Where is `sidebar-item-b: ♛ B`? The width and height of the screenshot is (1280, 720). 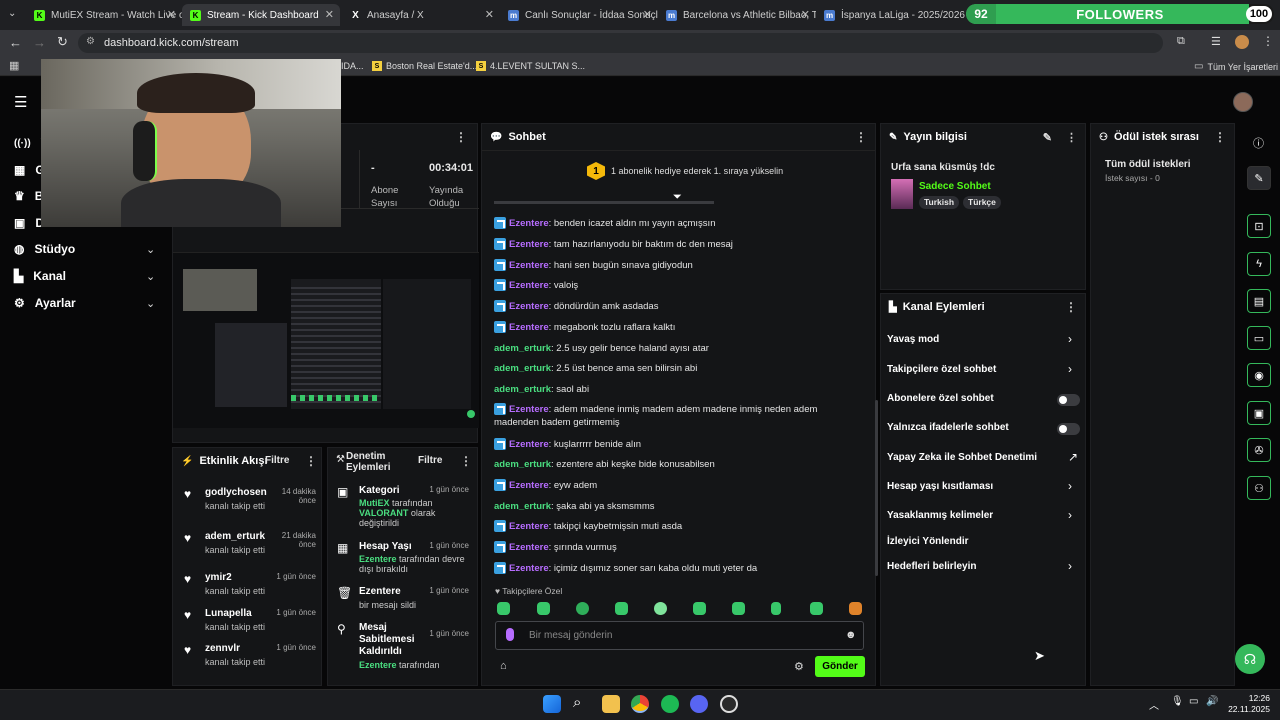
sidebar-item-b: ♛ B is located at coordinates (28, 196).